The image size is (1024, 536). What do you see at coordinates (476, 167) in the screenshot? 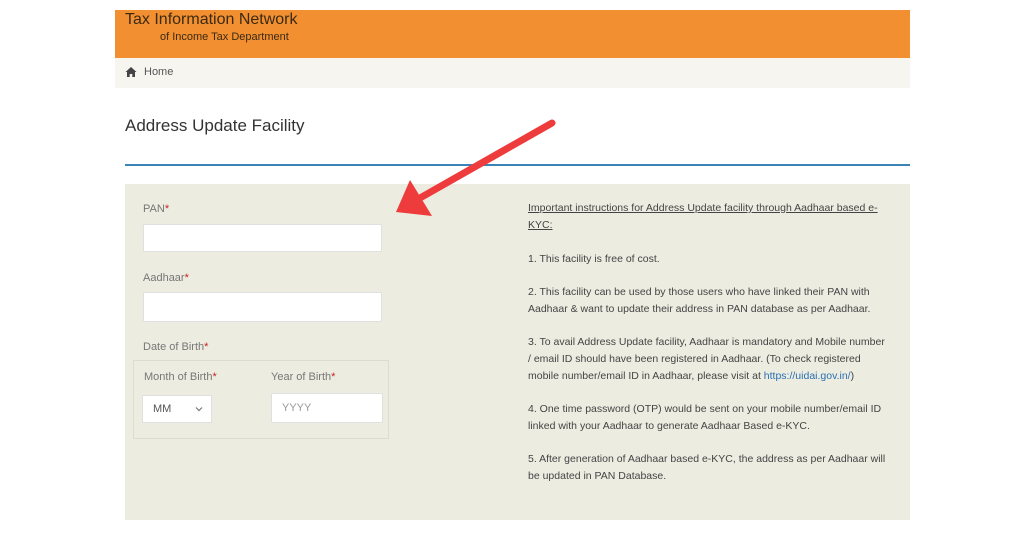
I see `red-arrow-annotation` at bounding box center [476, 167].